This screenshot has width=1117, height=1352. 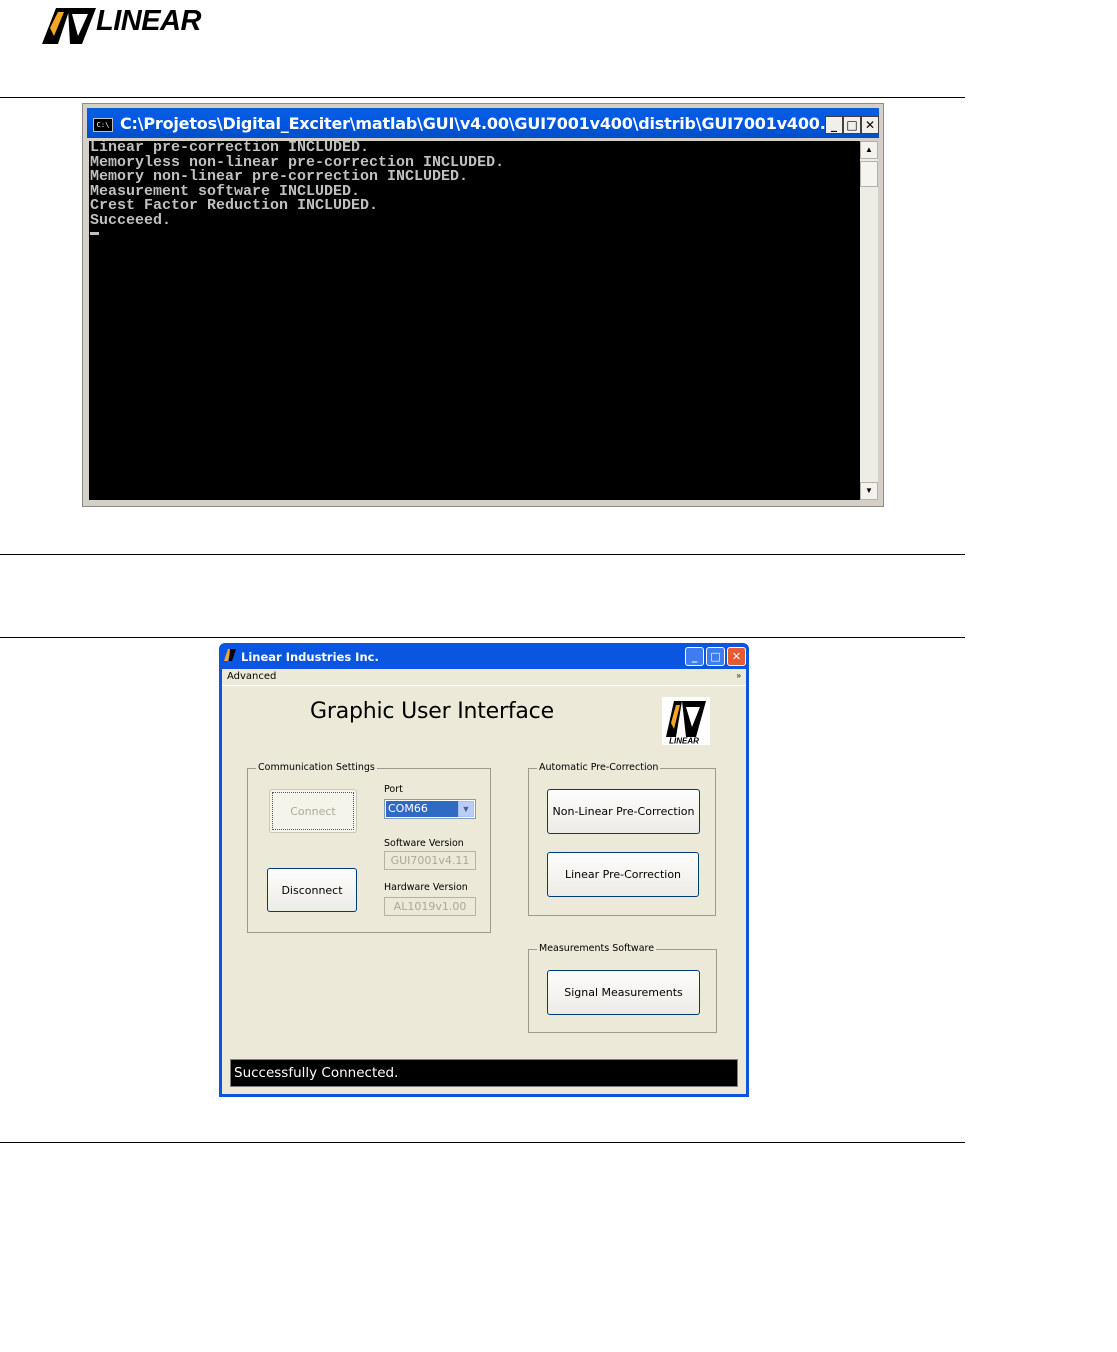 I want to click on linear-label: Linear Pre-Correction, so click(x=623, y=874).